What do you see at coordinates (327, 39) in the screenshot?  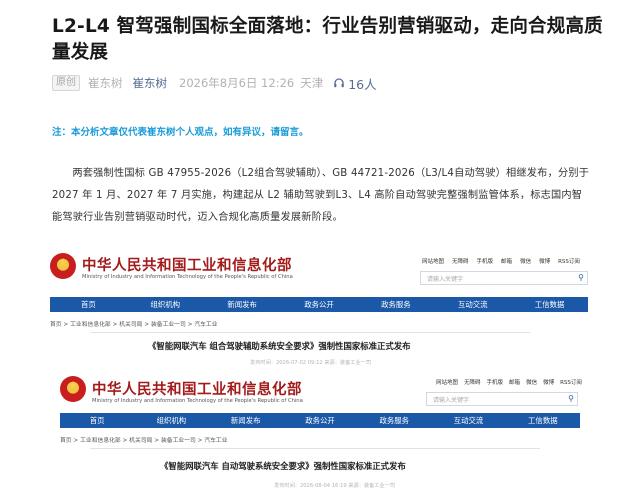 I see `article-title: L2-L4 智驾强制国标全面落地：行业告别营销驱动，走向合规高质量发展` at bounding box center [327, 39].